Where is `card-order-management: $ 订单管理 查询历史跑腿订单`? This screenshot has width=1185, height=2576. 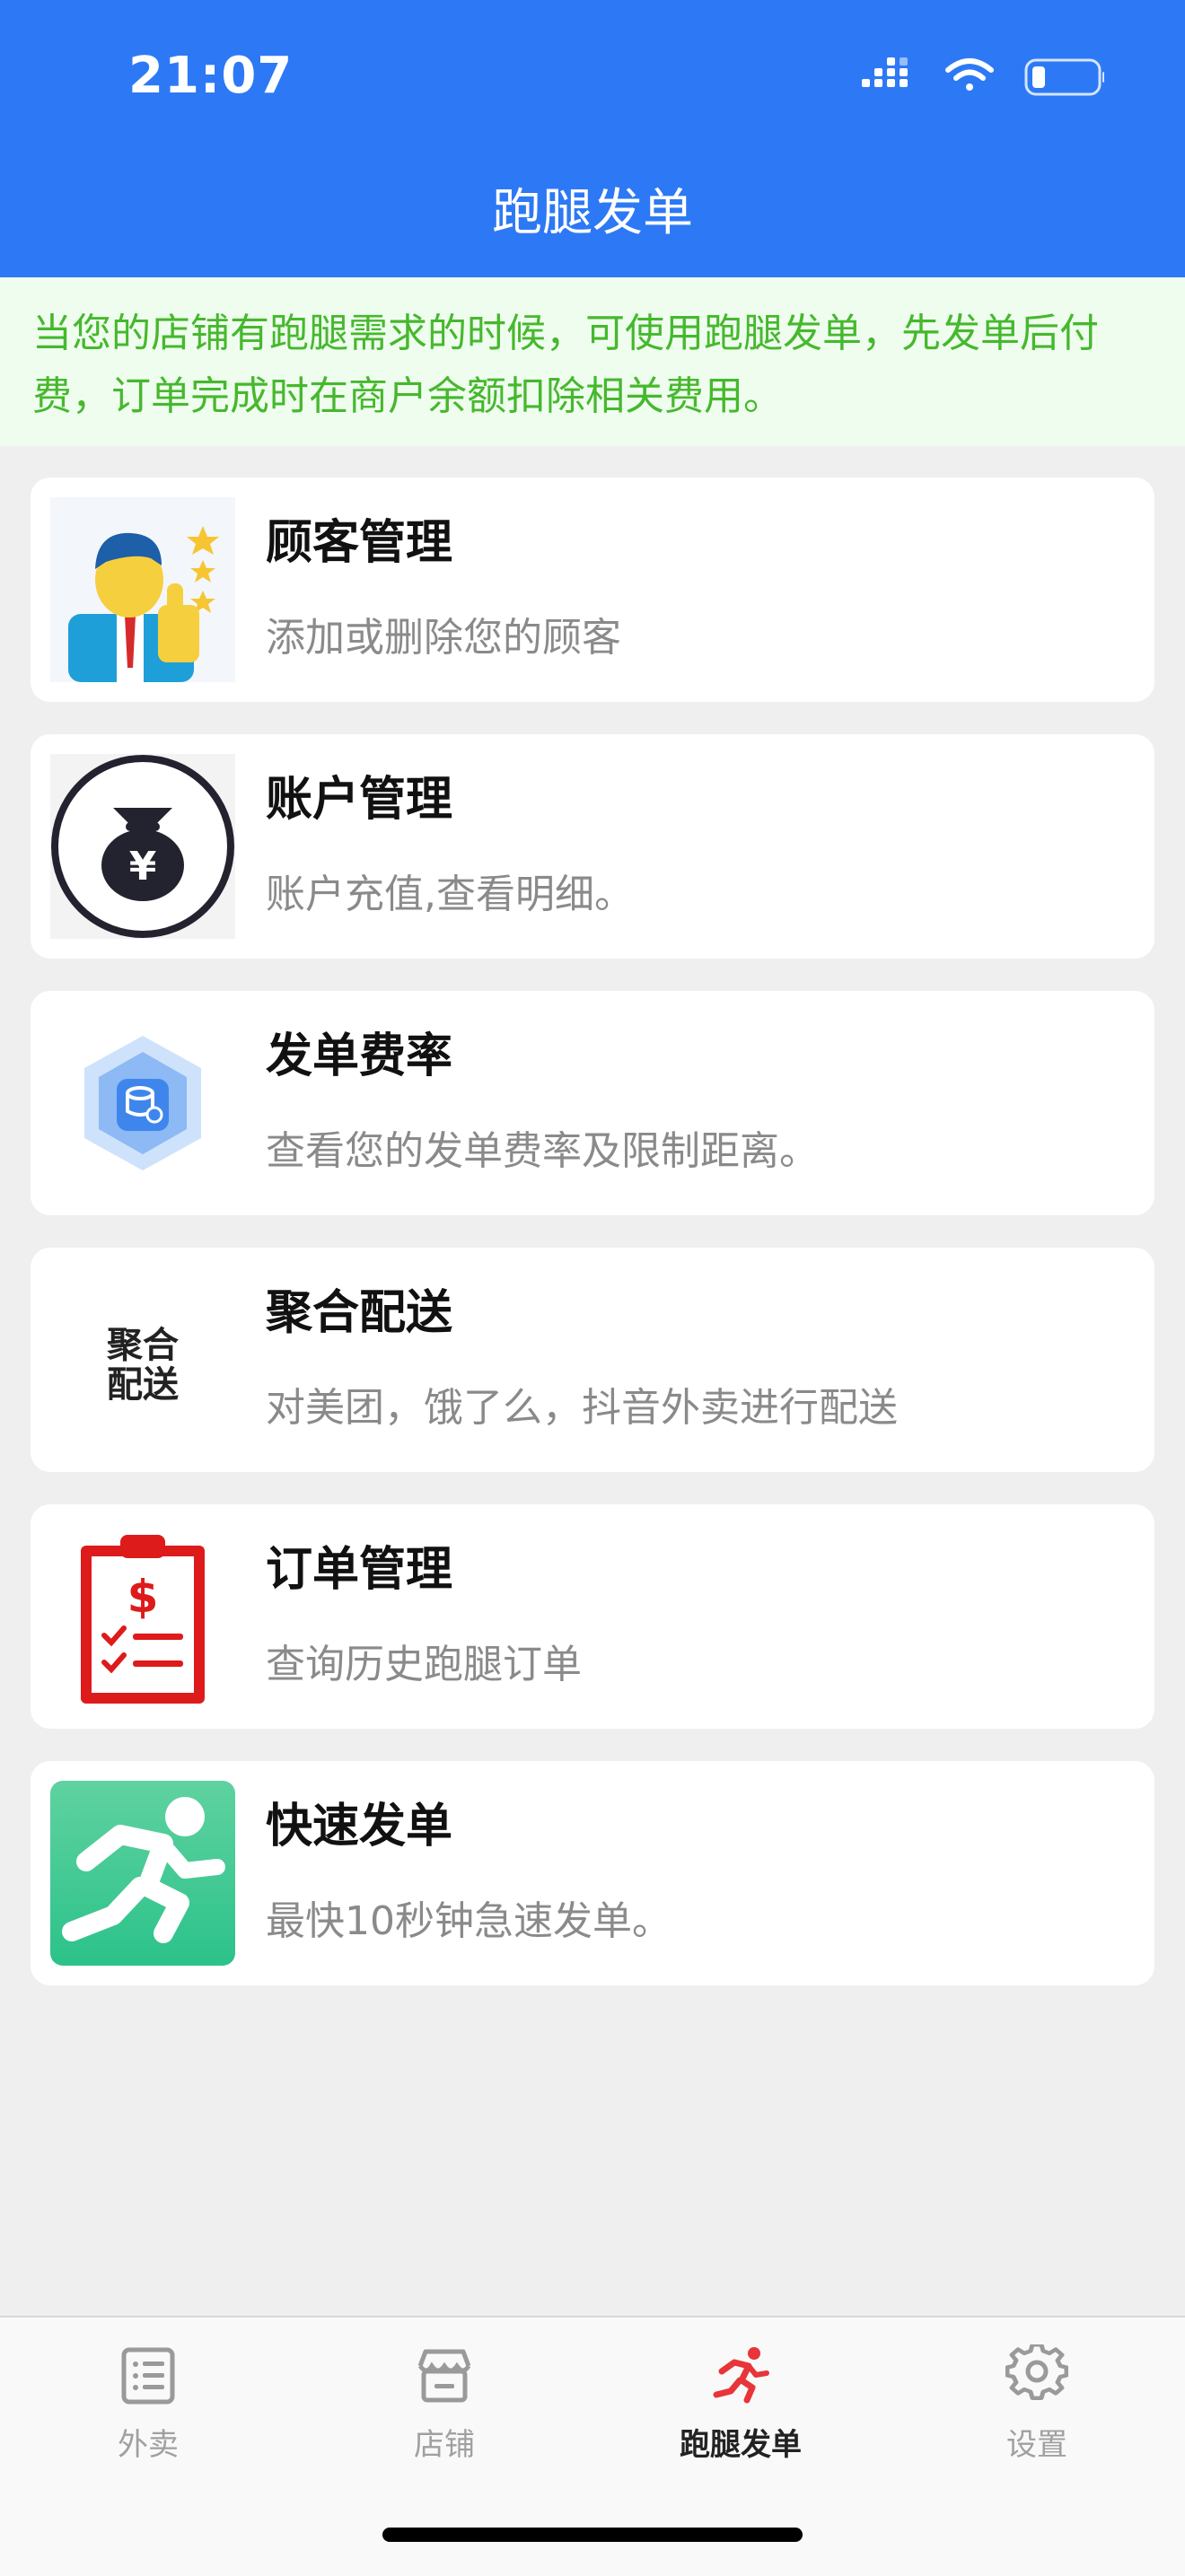 card-order-management: $ 订单管理 查询历史跑腿订单 is located at coordinates (592, 1616).